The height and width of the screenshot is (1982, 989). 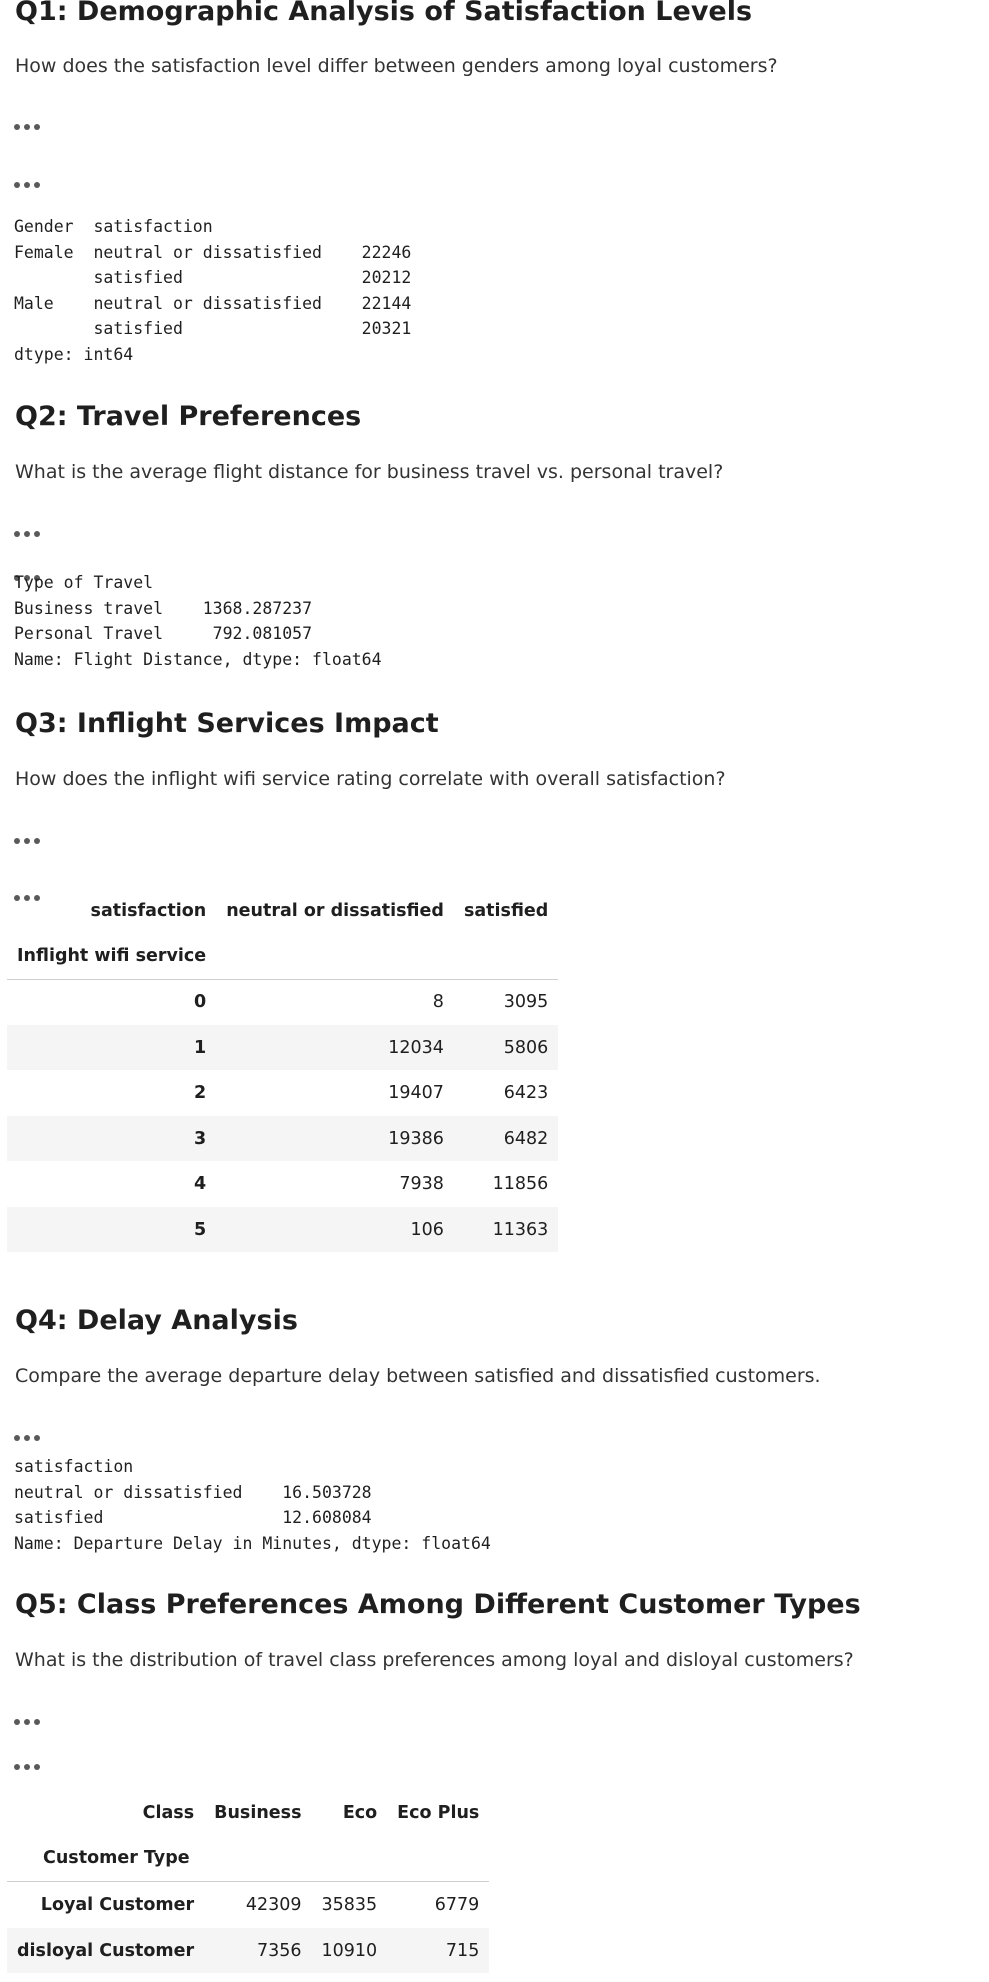 What do you see at coordinates (200, 1229) in the screenshot?
I see `row-index: 5` at bounding box center [200, 1229].